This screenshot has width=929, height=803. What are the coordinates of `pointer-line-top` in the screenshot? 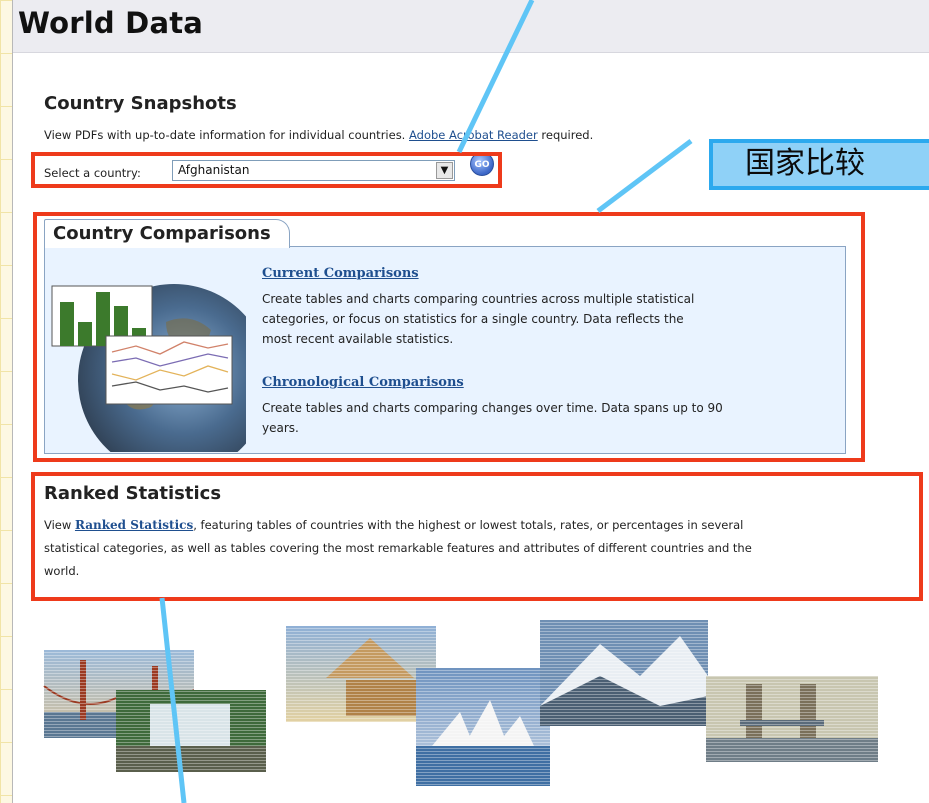 It's located at (495, 77).